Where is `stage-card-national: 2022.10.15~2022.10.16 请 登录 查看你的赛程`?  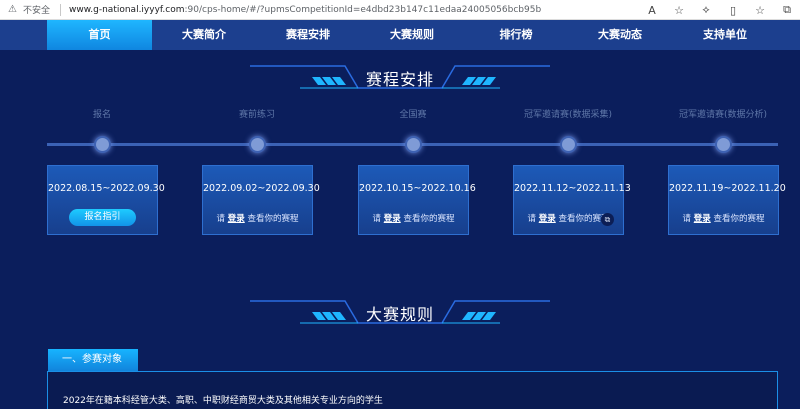
stage-card-national: 2022.10.15~2022.10.16 请 登录 查看你的赛程 is located at coordinates (417, 200).